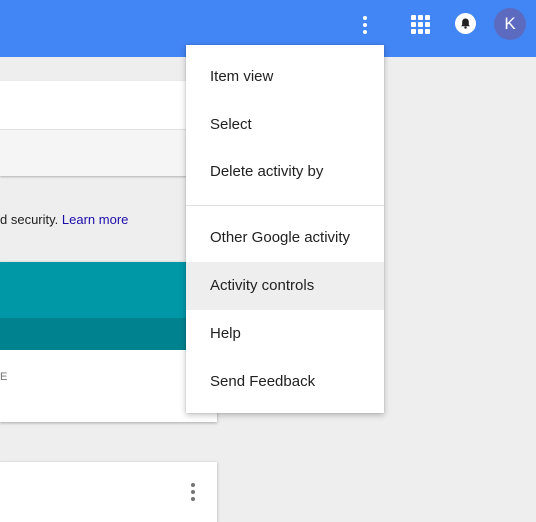 The image size is (536, 522). I want to click on more-vert-icon, so click(365, 25).